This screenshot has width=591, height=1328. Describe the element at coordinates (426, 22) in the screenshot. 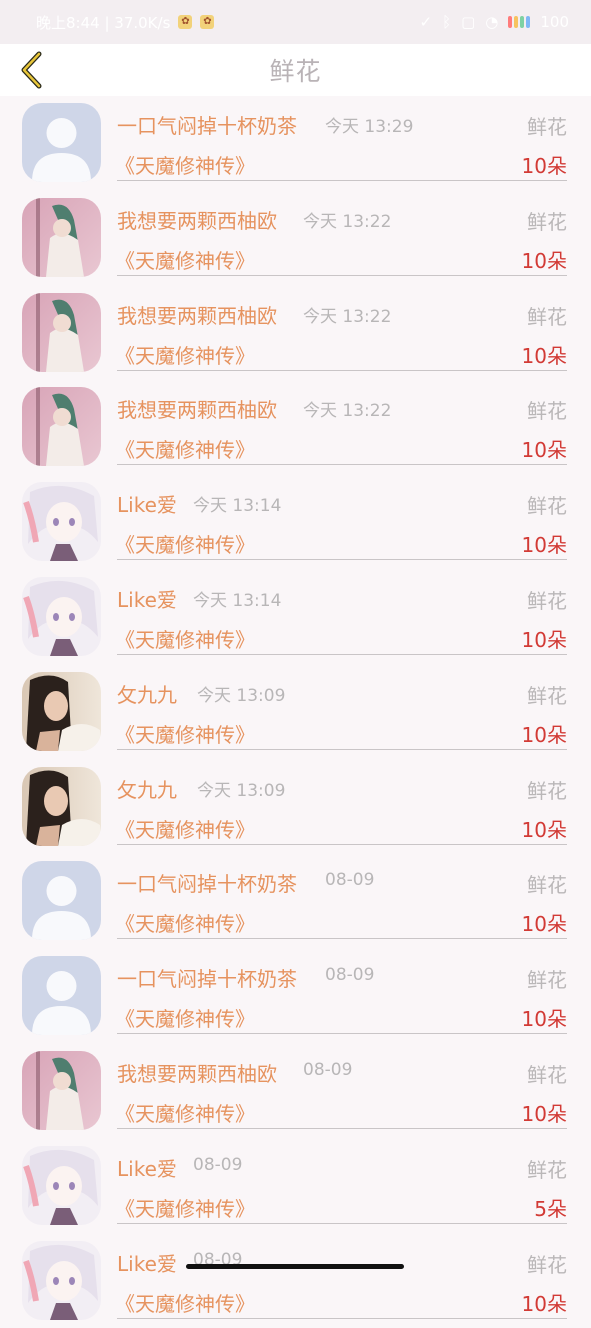

I see `check-icon: ✓` at that location.